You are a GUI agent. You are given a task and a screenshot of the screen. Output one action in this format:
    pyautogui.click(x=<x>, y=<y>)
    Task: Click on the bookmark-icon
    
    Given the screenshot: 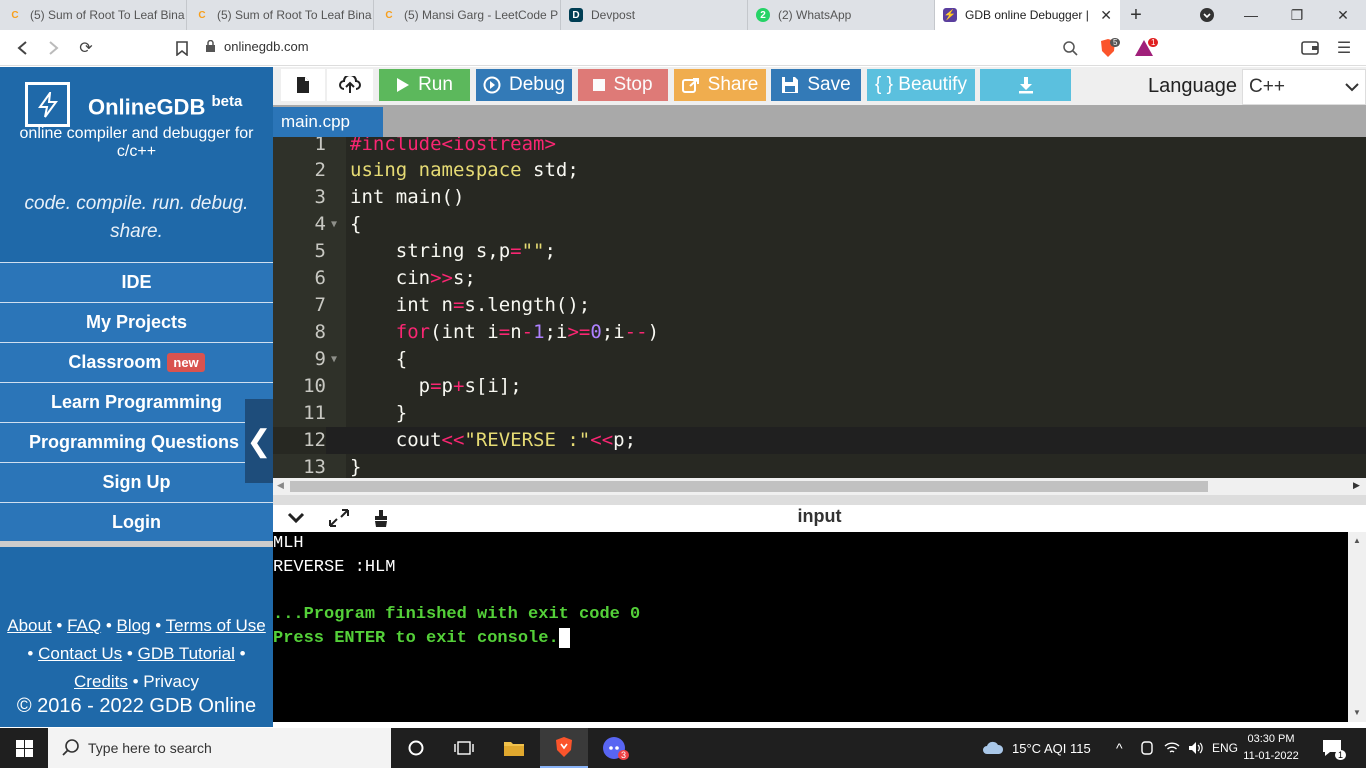 What is the action you would take?
    pyautogui.click(x=182, y=48)
    